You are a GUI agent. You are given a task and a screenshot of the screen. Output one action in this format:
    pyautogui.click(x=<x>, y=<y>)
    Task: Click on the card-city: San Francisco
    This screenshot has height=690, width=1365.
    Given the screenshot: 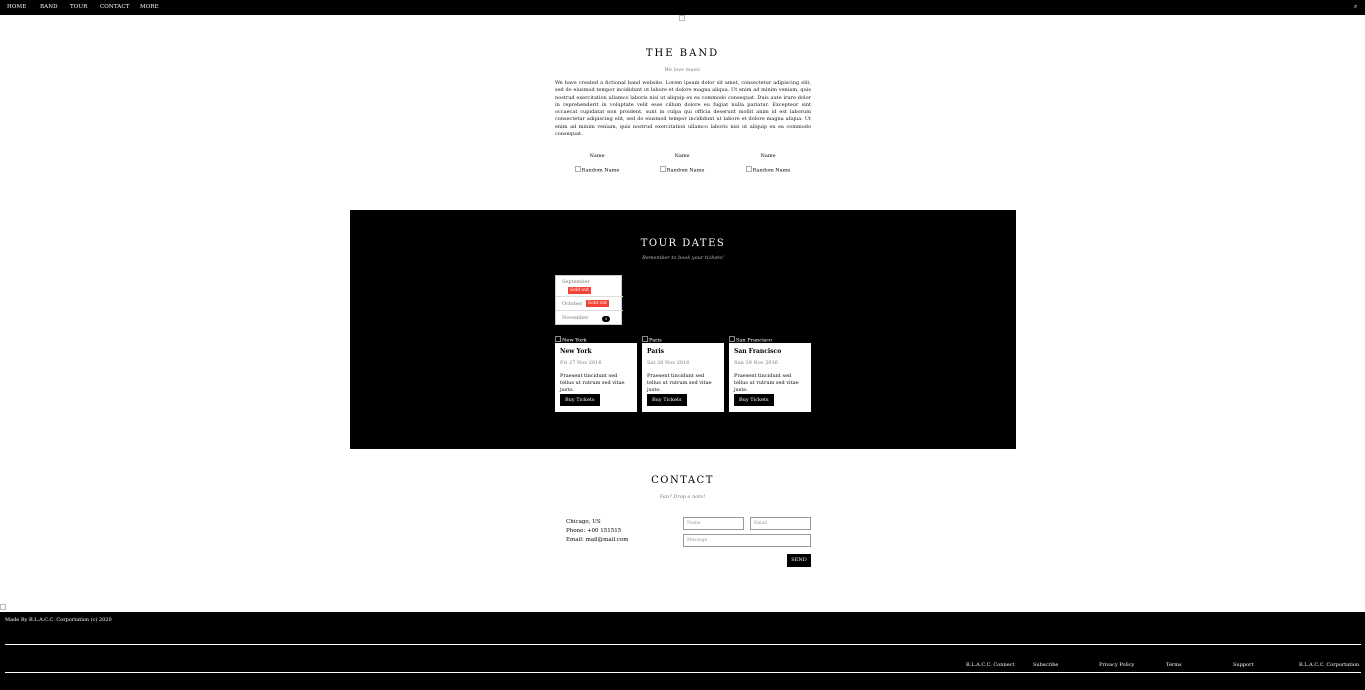 What is the action you would take?
    pyautogui.click(x=758, y=351)
    